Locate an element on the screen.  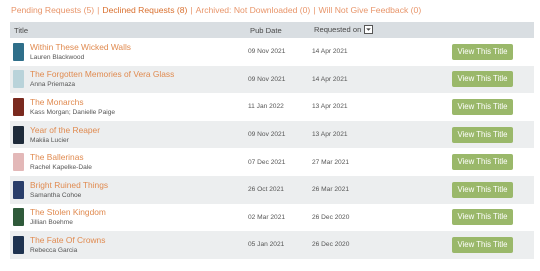
pub-date: 07 Dec 2021 is located at coordinates (267, 162).